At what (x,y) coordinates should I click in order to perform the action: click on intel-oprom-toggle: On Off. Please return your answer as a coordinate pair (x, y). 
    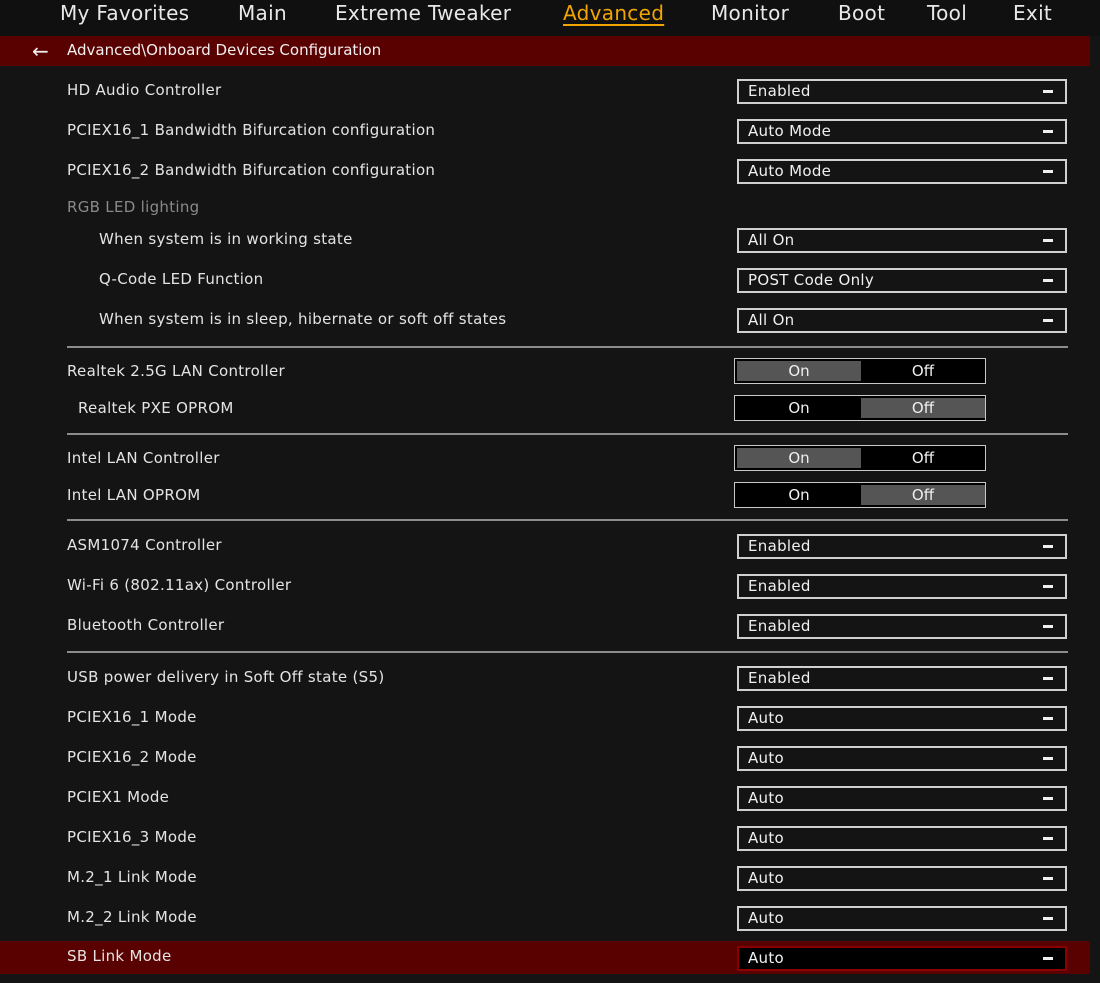
    Looking at the image, I should click on (860, 495).